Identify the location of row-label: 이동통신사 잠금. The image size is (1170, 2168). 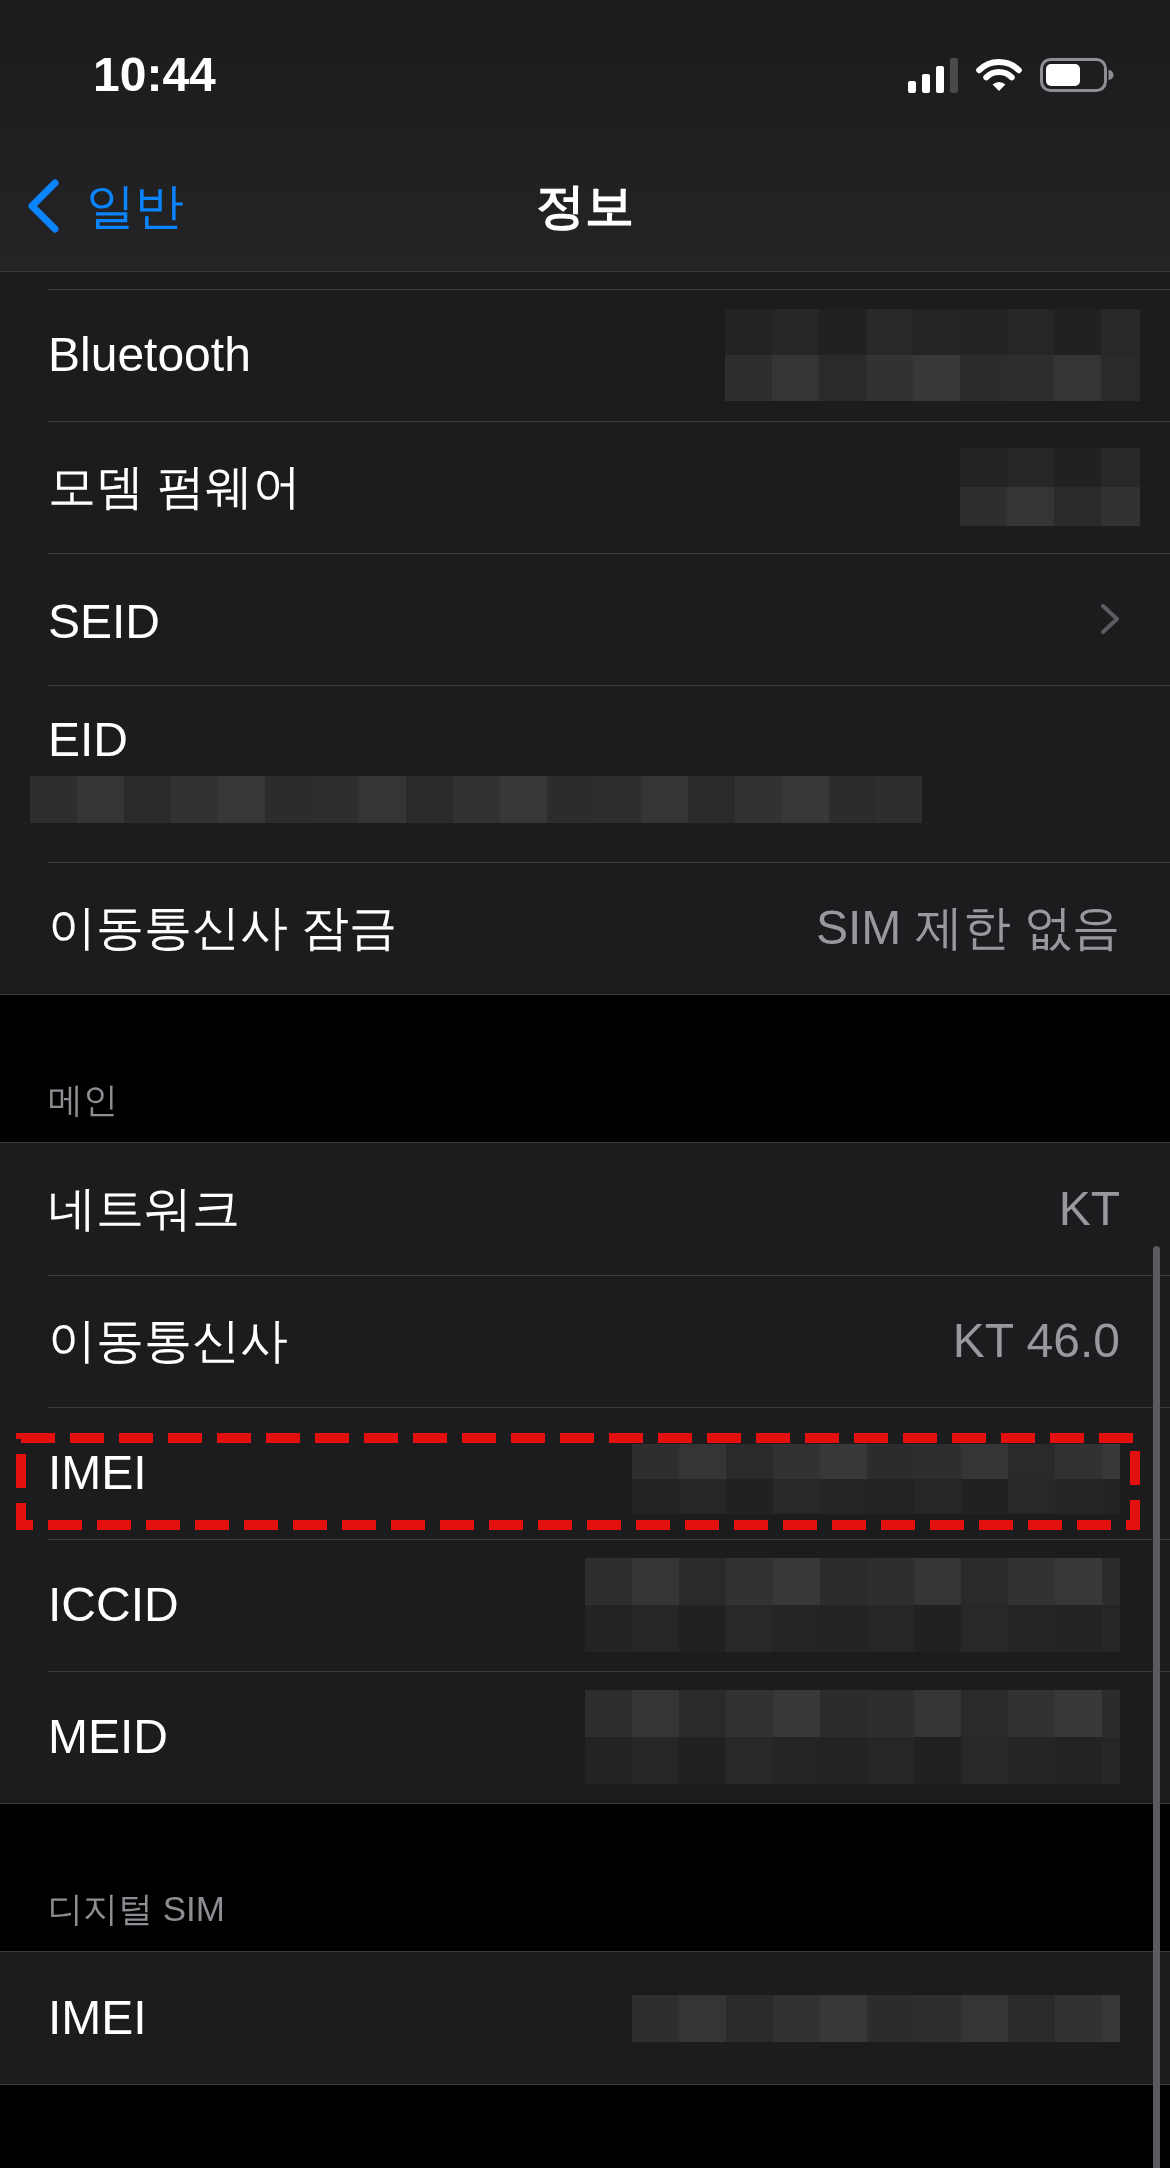
(223, 928).